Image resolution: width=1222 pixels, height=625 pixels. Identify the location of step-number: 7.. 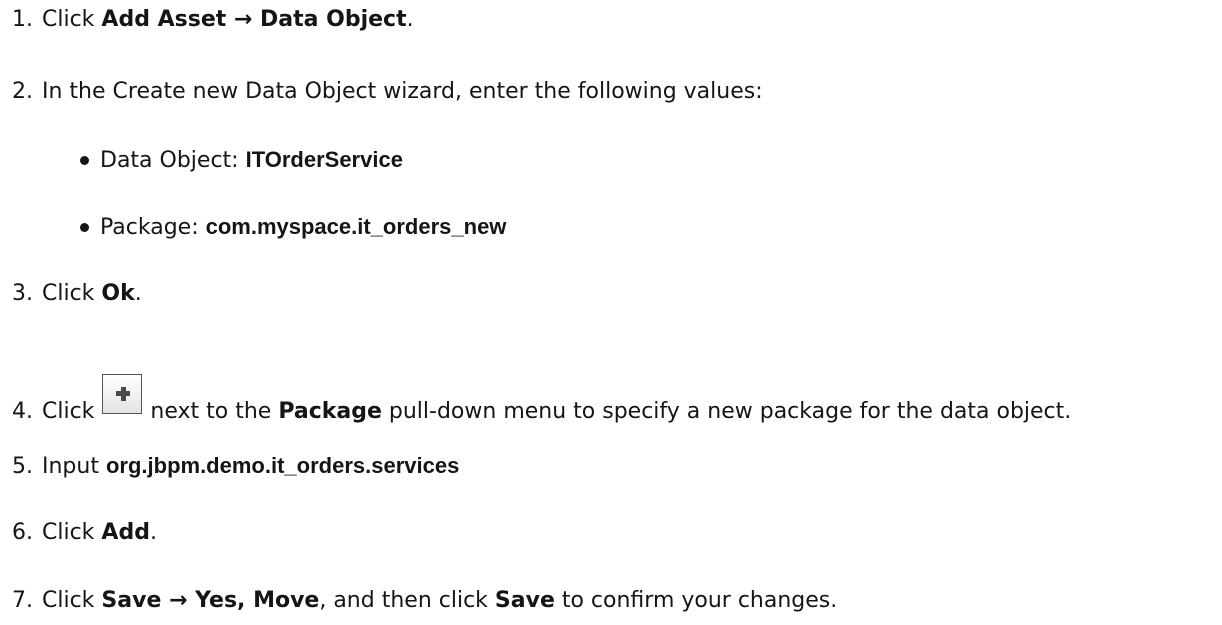
(22, 600).